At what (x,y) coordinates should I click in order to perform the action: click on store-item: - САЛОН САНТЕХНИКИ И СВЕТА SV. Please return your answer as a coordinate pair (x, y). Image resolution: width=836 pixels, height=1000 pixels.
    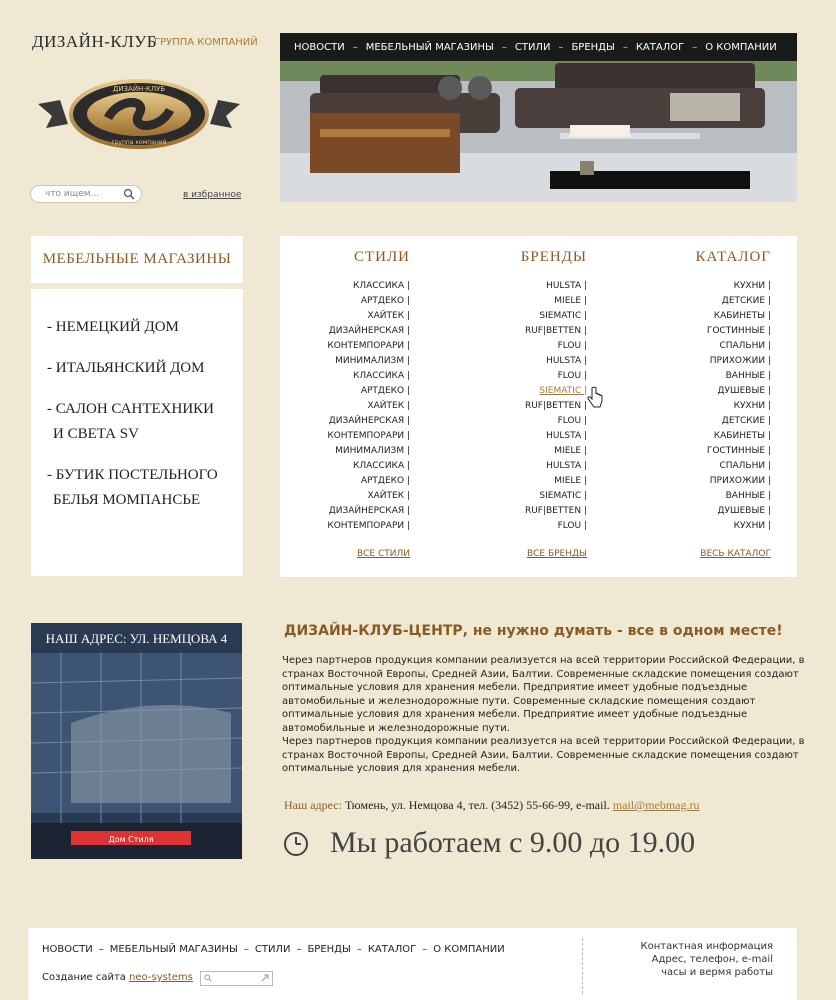
    Looking at the image, I should click on (145, 422).